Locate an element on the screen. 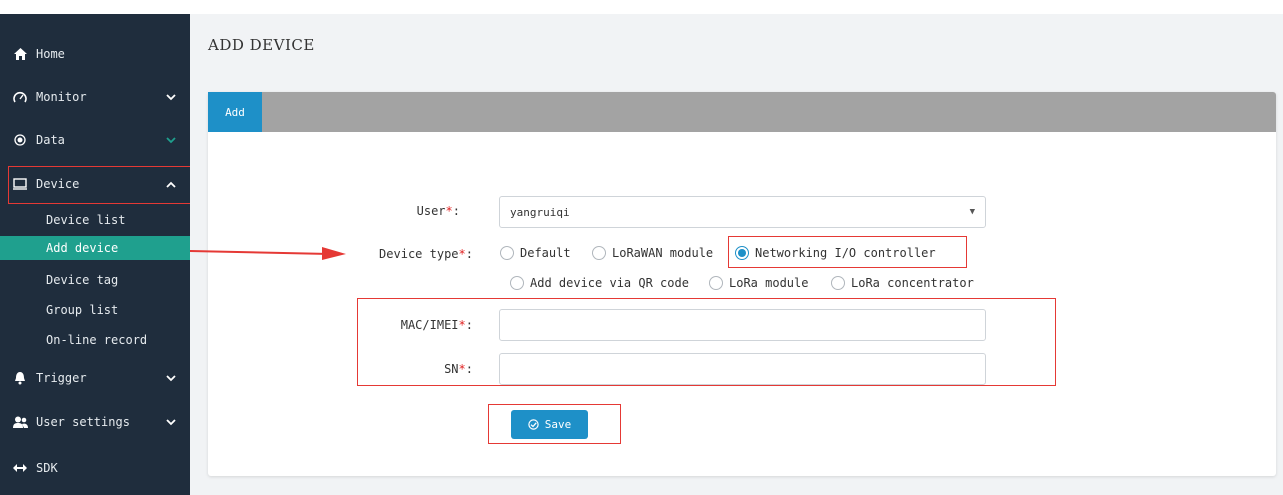 The height and width of the screenshot is (495, 1283). device-type-radio-lorawan-module: LoRaWAN module is located at coordinates (652, 253).